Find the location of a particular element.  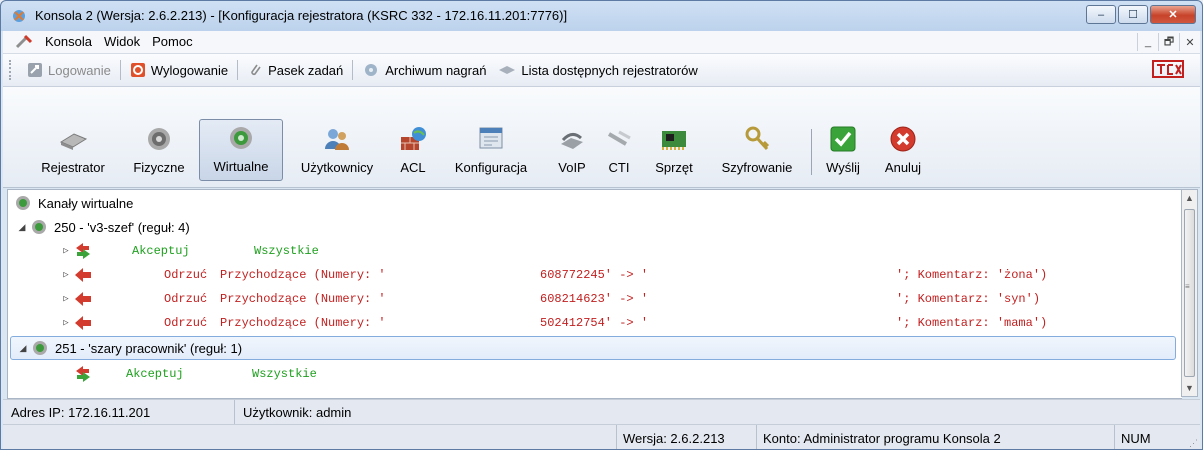

szyfrowanie-label: Szyfrowanie is located at coordinates (757, 167).